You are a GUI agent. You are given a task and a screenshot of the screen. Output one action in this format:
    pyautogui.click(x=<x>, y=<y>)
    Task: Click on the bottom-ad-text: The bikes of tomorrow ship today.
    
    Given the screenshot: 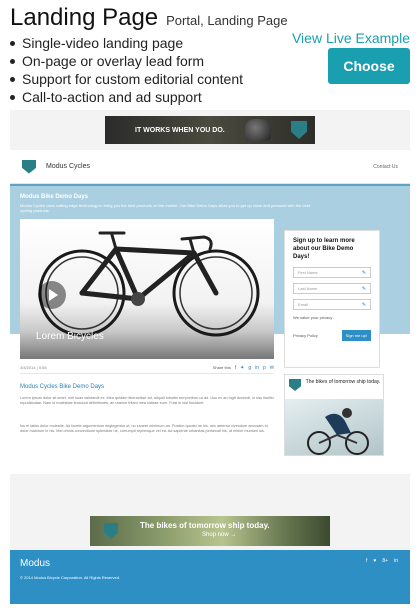 What is the action you would take?
    pyautogui.click(x=205, y=525)
    